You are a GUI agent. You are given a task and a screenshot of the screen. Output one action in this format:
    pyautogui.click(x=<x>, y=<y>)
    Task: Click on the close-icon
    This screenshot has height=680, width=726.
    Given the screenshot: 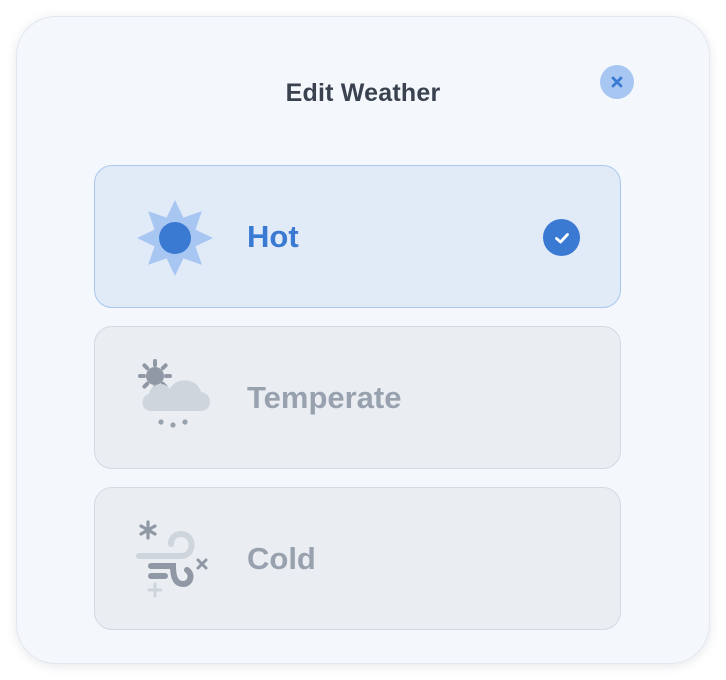 What is the action you would take?
    pyautogui.click(x=617, y=82)
    